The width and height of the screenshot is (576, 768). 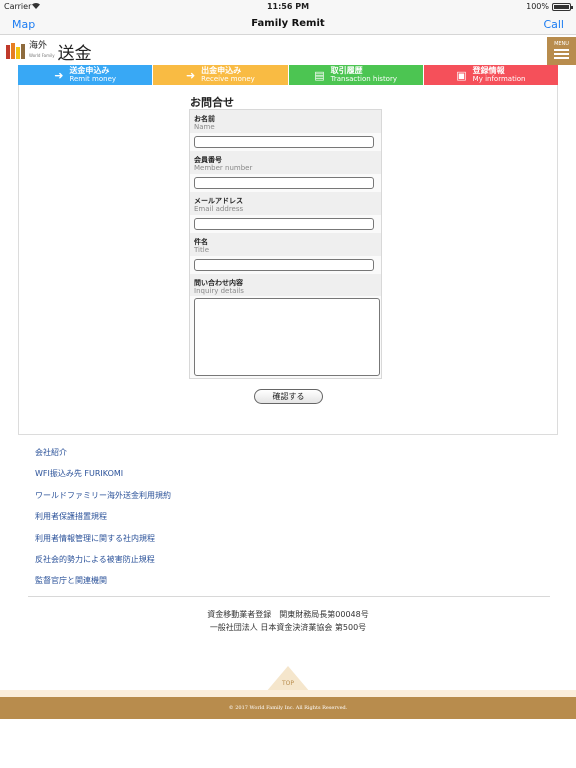 I want to click on name-row: お名前 Name, so click(x=285, y=130).